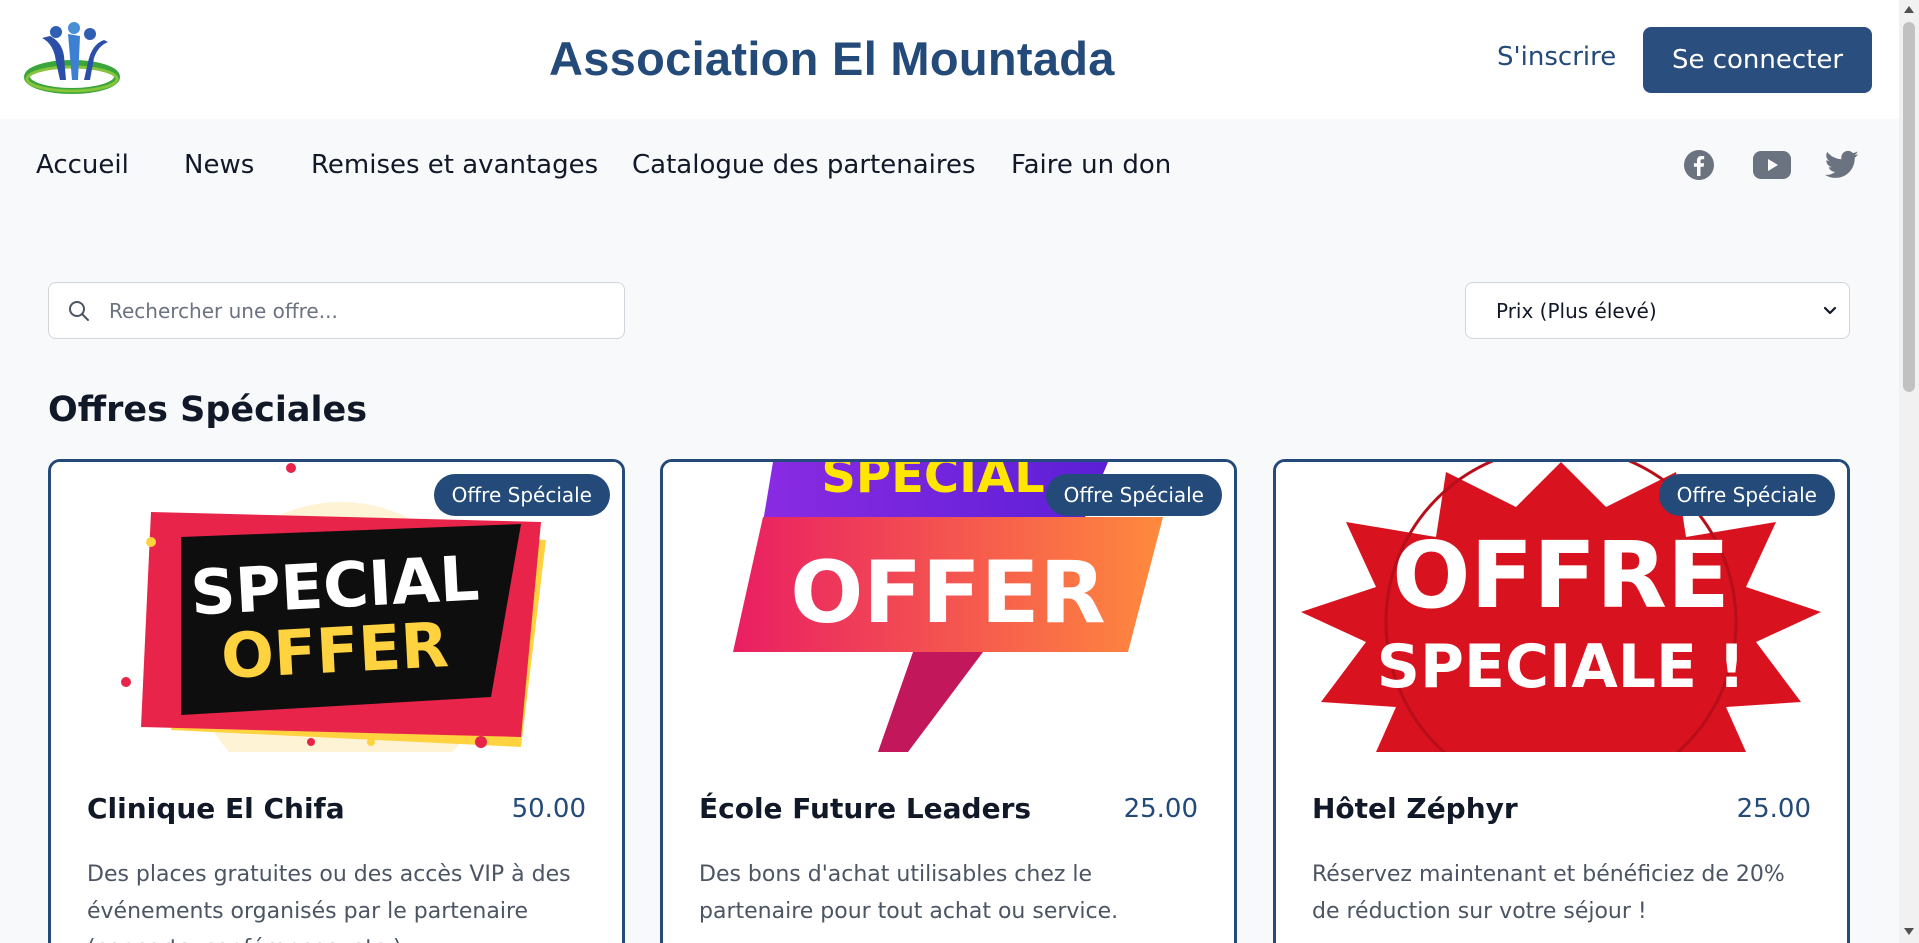 Image resolution: width=1919 pixels, height=943 pixels. Describe the element at coordinates (832, 58) in the screenshot. I see `site-title: Association El Mountada` at that location.